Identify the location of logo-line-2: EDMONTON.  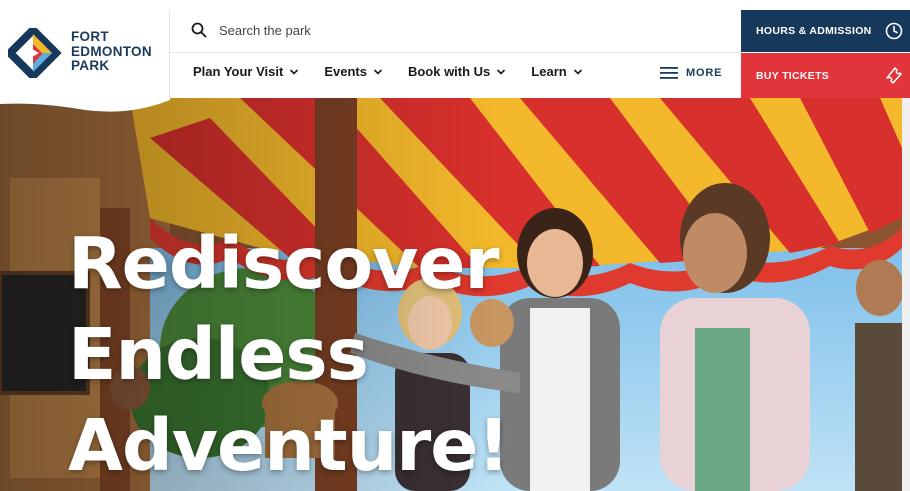
(111, 51).